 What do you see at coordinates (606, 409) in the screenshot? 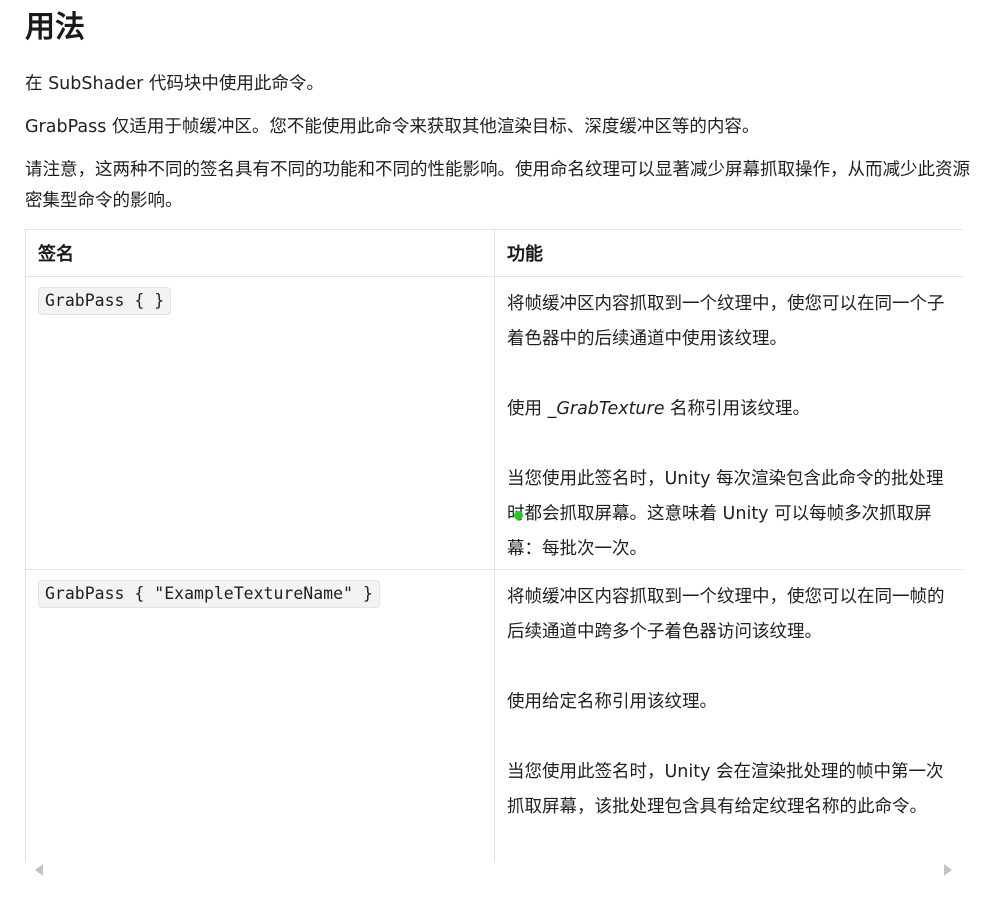
I see `texture-name-emphasis: _GrabTexture` at bounding box center [606, 409].